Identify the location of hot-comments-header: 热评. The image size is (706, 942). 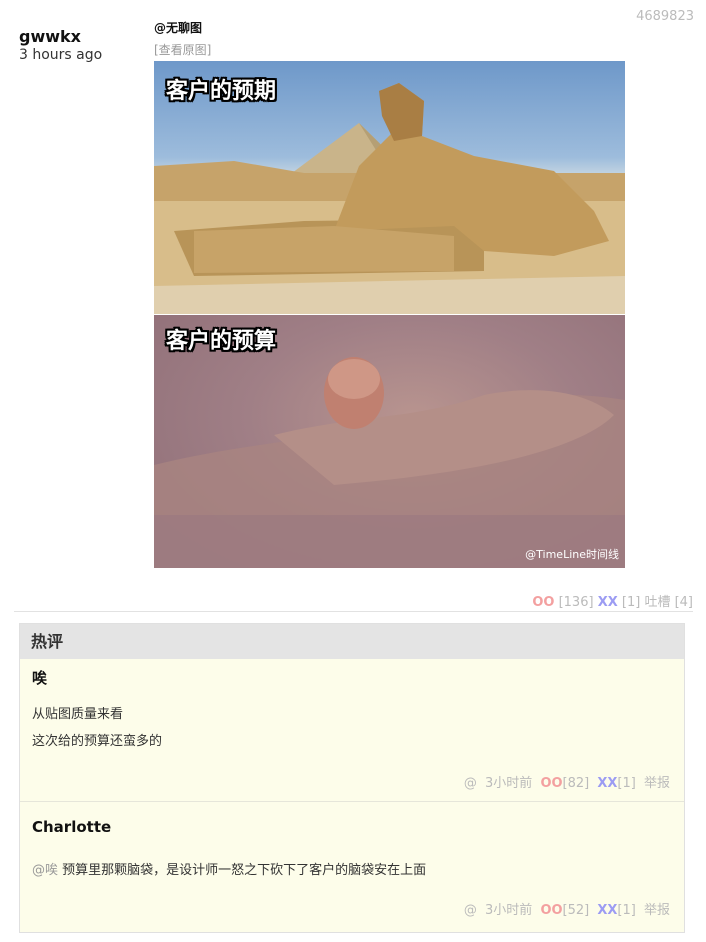
(352, 641).